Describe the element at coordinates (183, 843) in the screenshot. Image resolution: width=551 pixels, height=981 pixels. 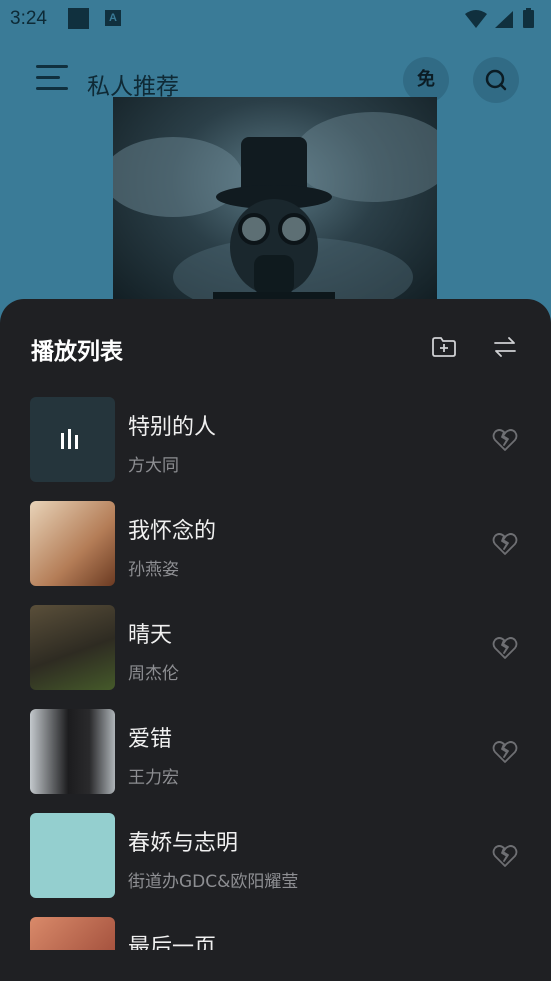
I see `track-title: 春娇与志明` at that location.